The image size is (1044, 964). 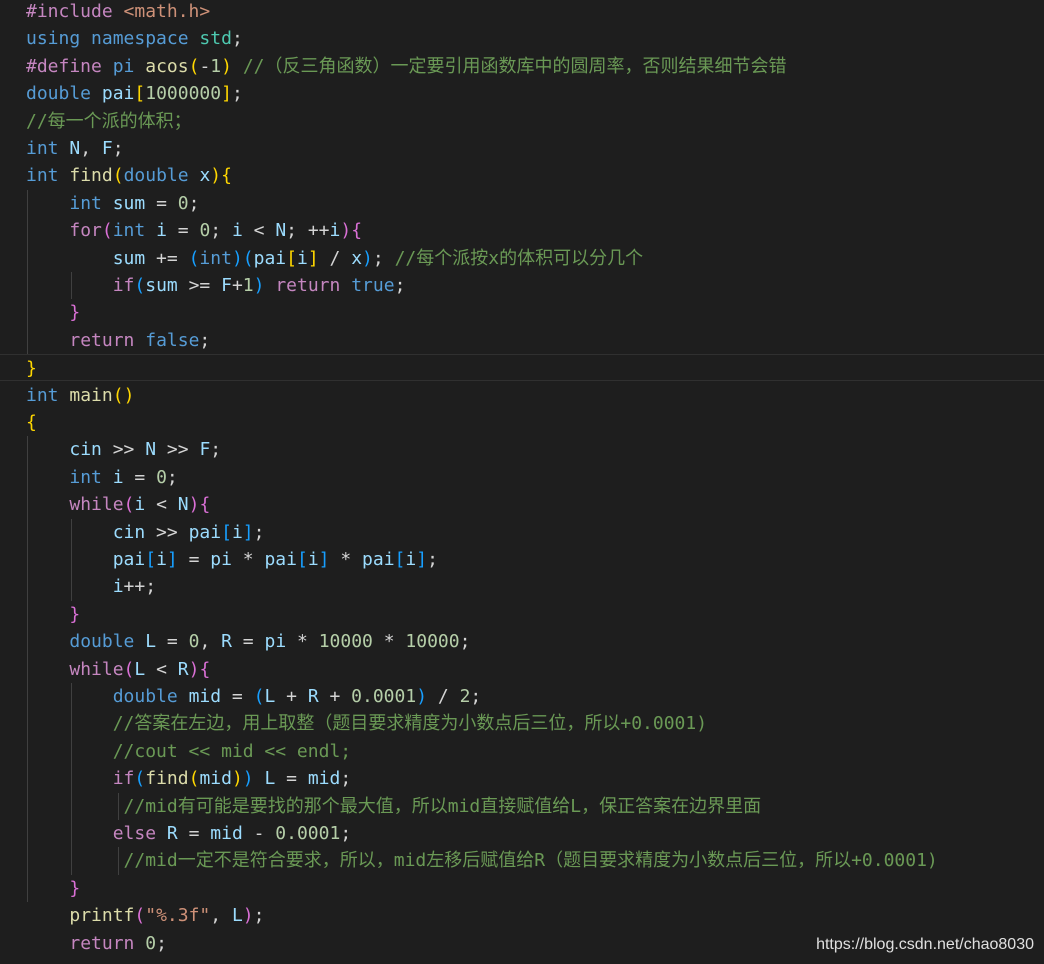 I want to click on code-line-text: if(find(mid)) L = mid;, so click(x=232, y=779).